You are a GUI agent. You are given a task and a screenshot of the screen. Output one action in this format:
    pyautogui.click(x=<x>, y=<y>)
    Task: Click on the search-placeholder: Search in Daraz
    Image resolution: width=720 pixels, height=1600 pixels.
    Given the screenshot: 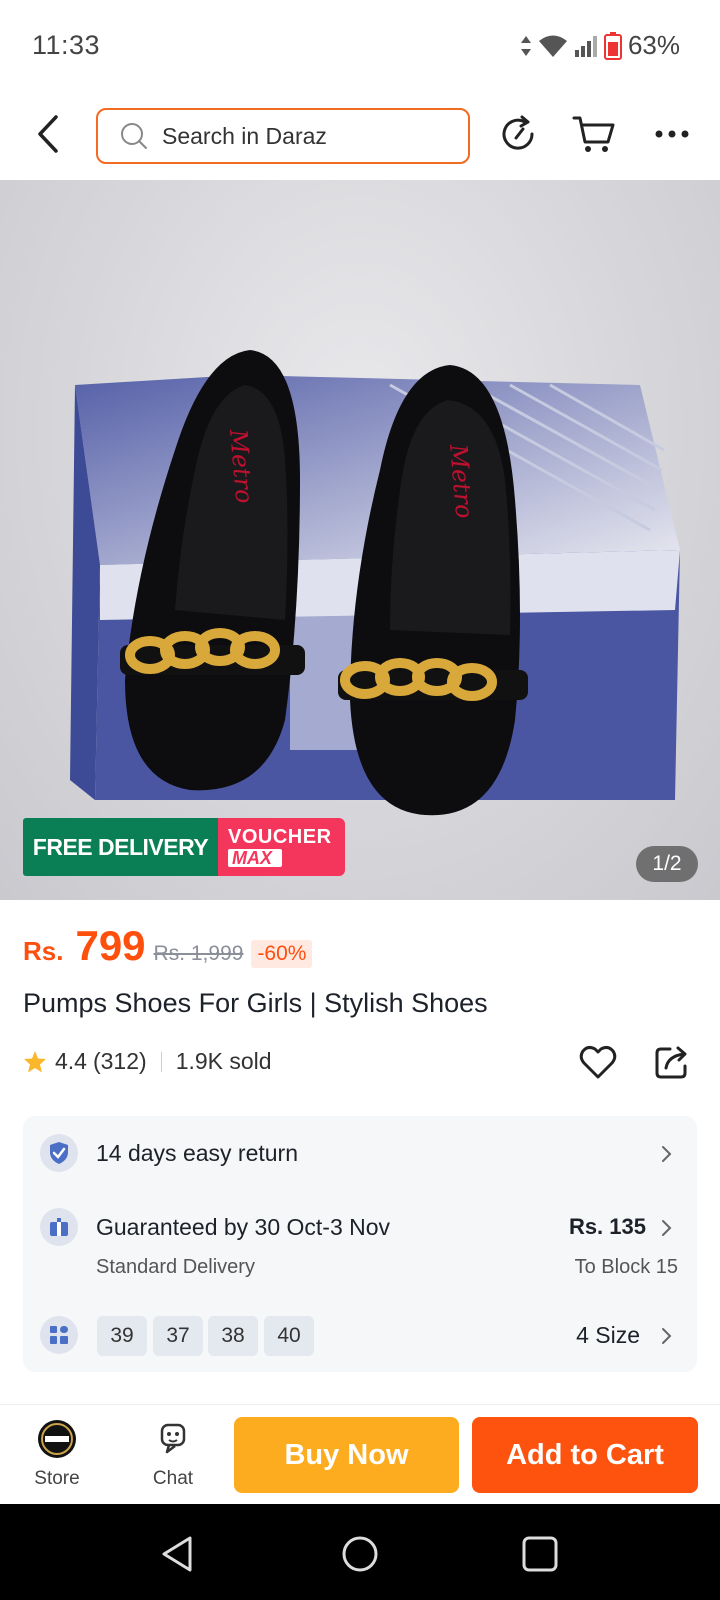 What is the action you would take?
    pyautogui.click(x=244, y=135)
    